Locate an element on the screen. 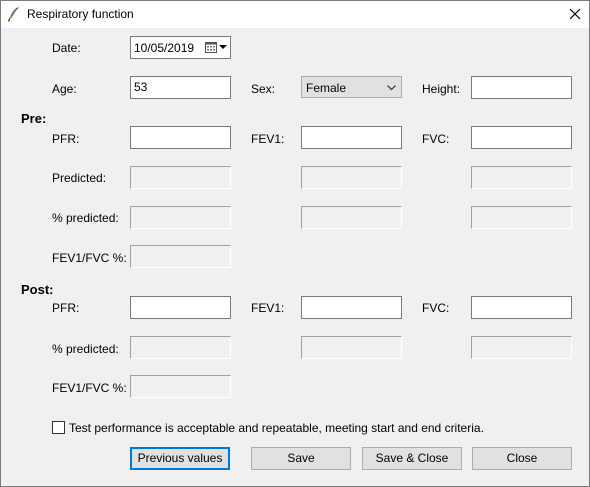 This screenshot has height=487, width=590. calendar-icon is located at coordinates (211, 47).